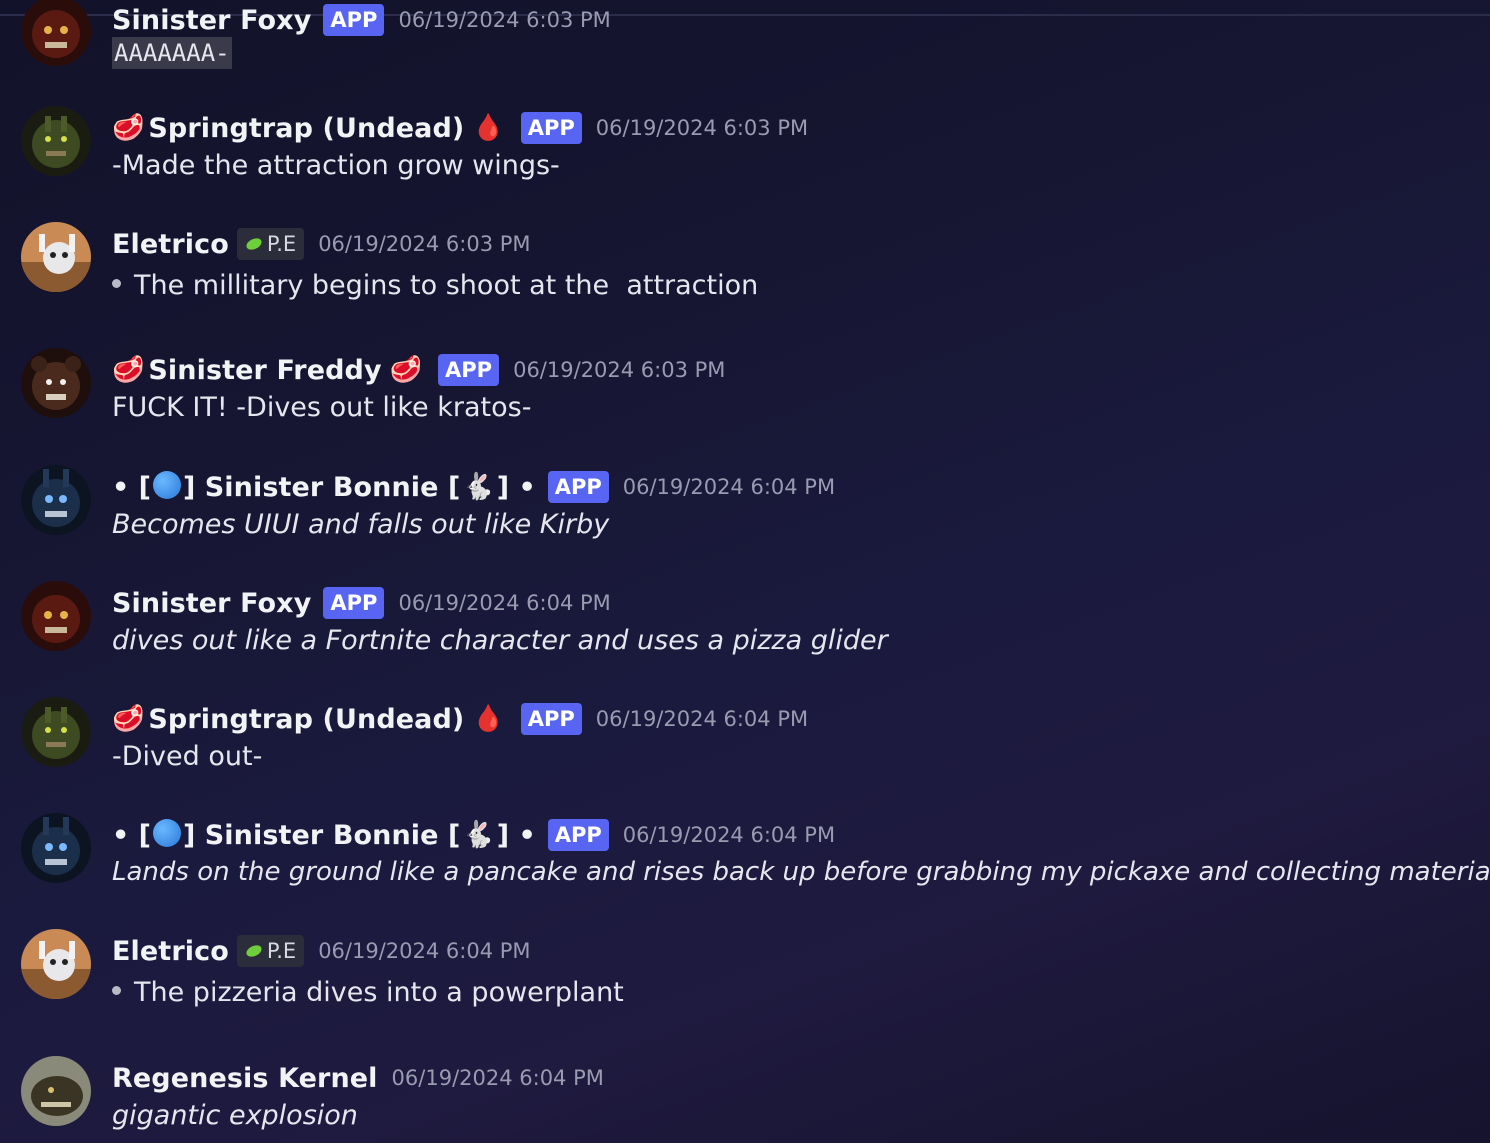 The height and width of the screenshot is (1143, 1490). What do you see at coordinates (172, 53) in the screenshot?
I see `message-text: AAAAAAA-` at bounding box center [172, 53].